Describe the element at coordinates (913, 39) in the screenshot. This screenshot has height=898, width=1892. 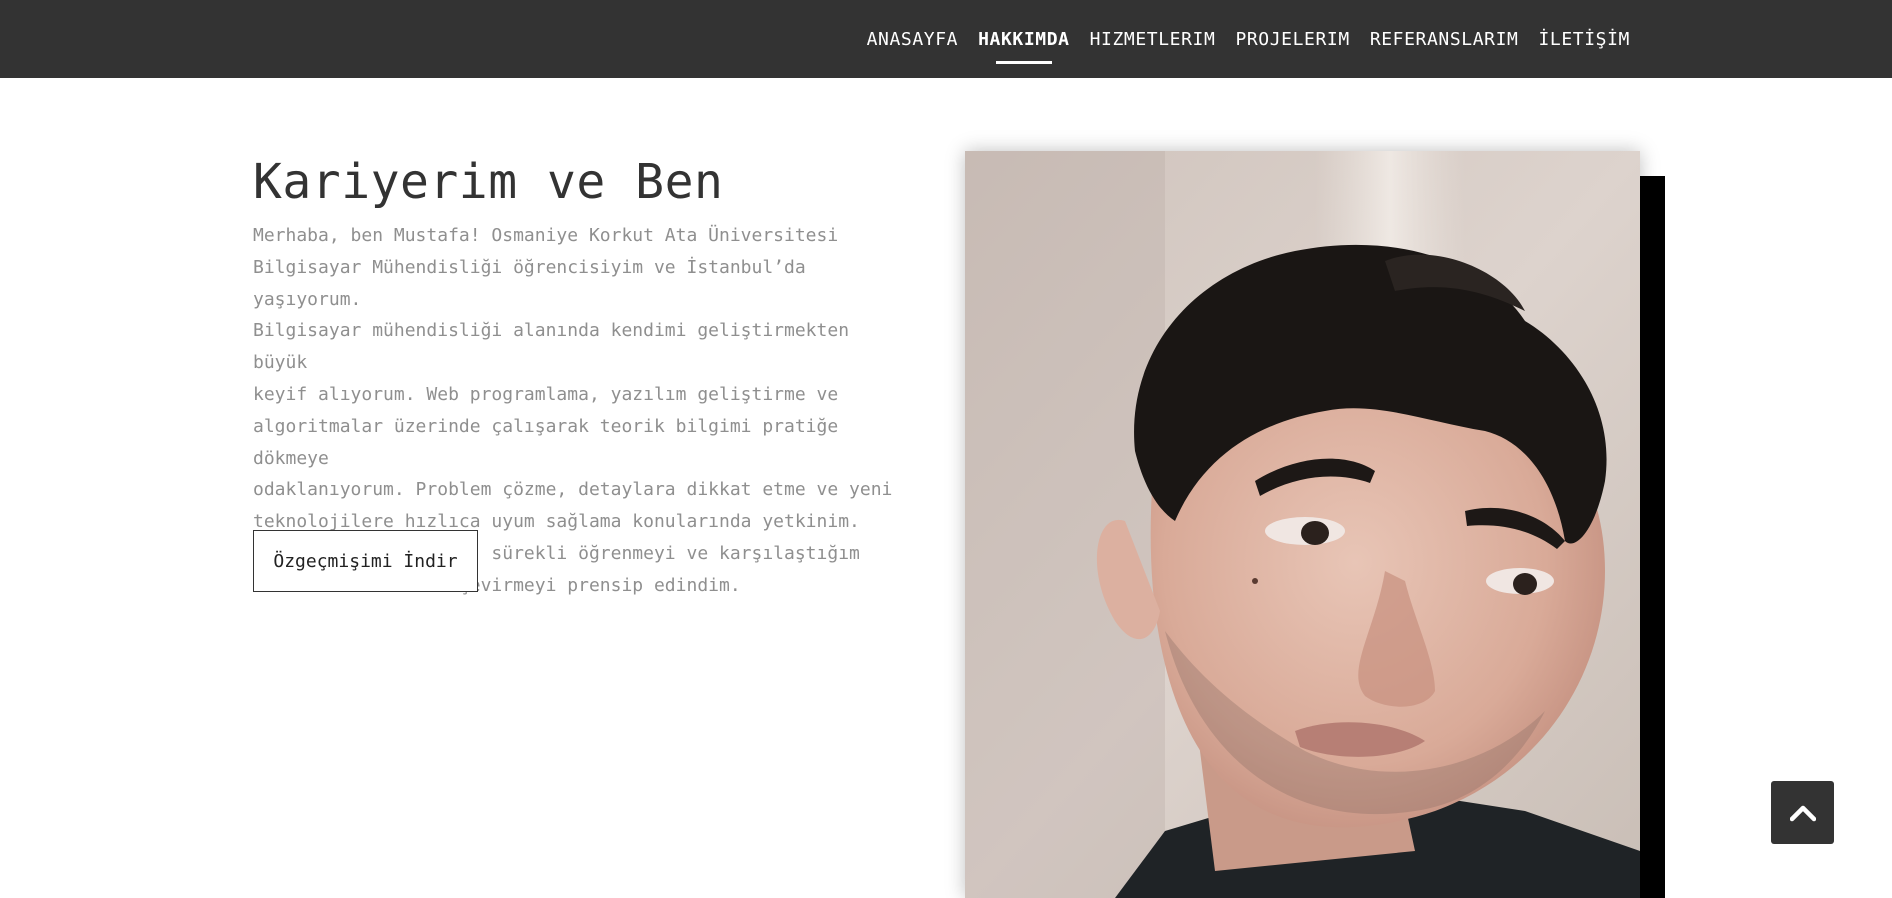
I see `nav-item-anasayfa: ANASAYFA` at that location.